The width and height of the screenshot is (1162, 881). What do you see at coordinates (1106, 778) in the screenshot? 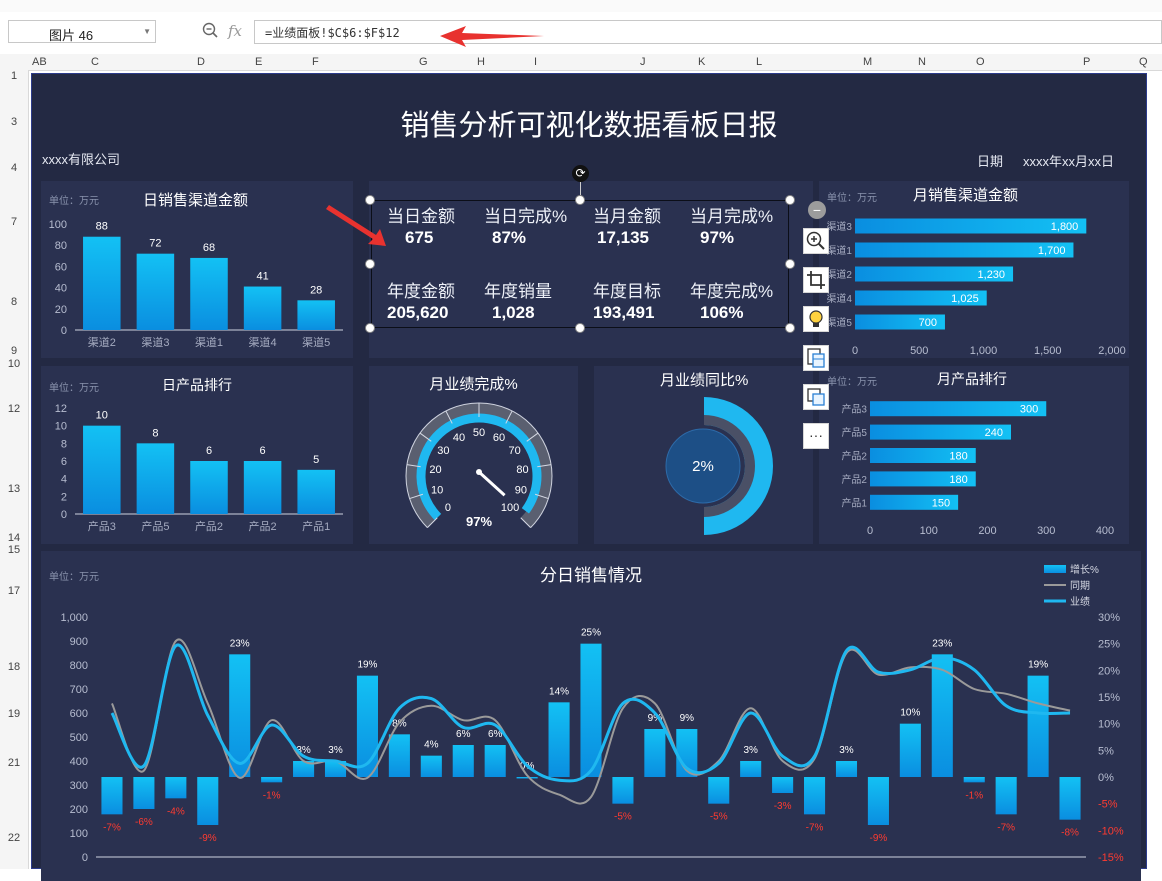
I see `right-axis-label: 0%` at bounding box center [1106, 778].